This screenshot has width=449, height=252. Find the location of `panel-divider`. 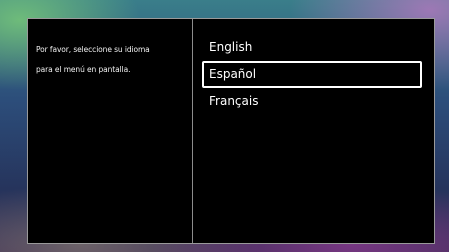

panel-divider is located at coordinates (192, 131).